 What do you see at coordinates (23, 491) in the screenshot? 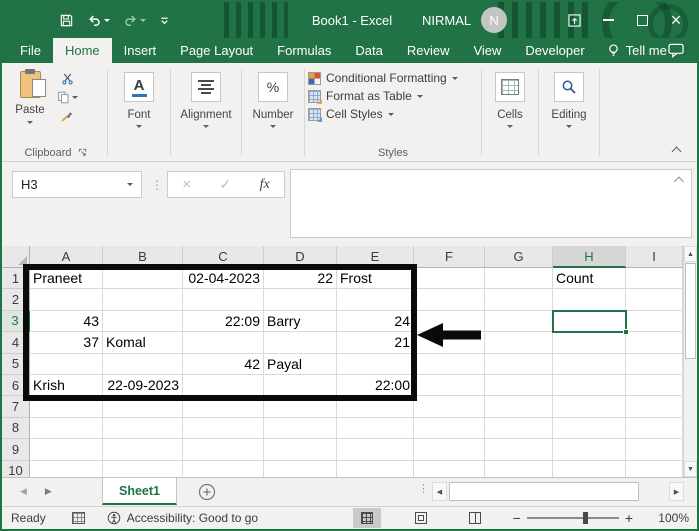
I see `previous-sheet-button: ◀` at bounding box center [23, 491].